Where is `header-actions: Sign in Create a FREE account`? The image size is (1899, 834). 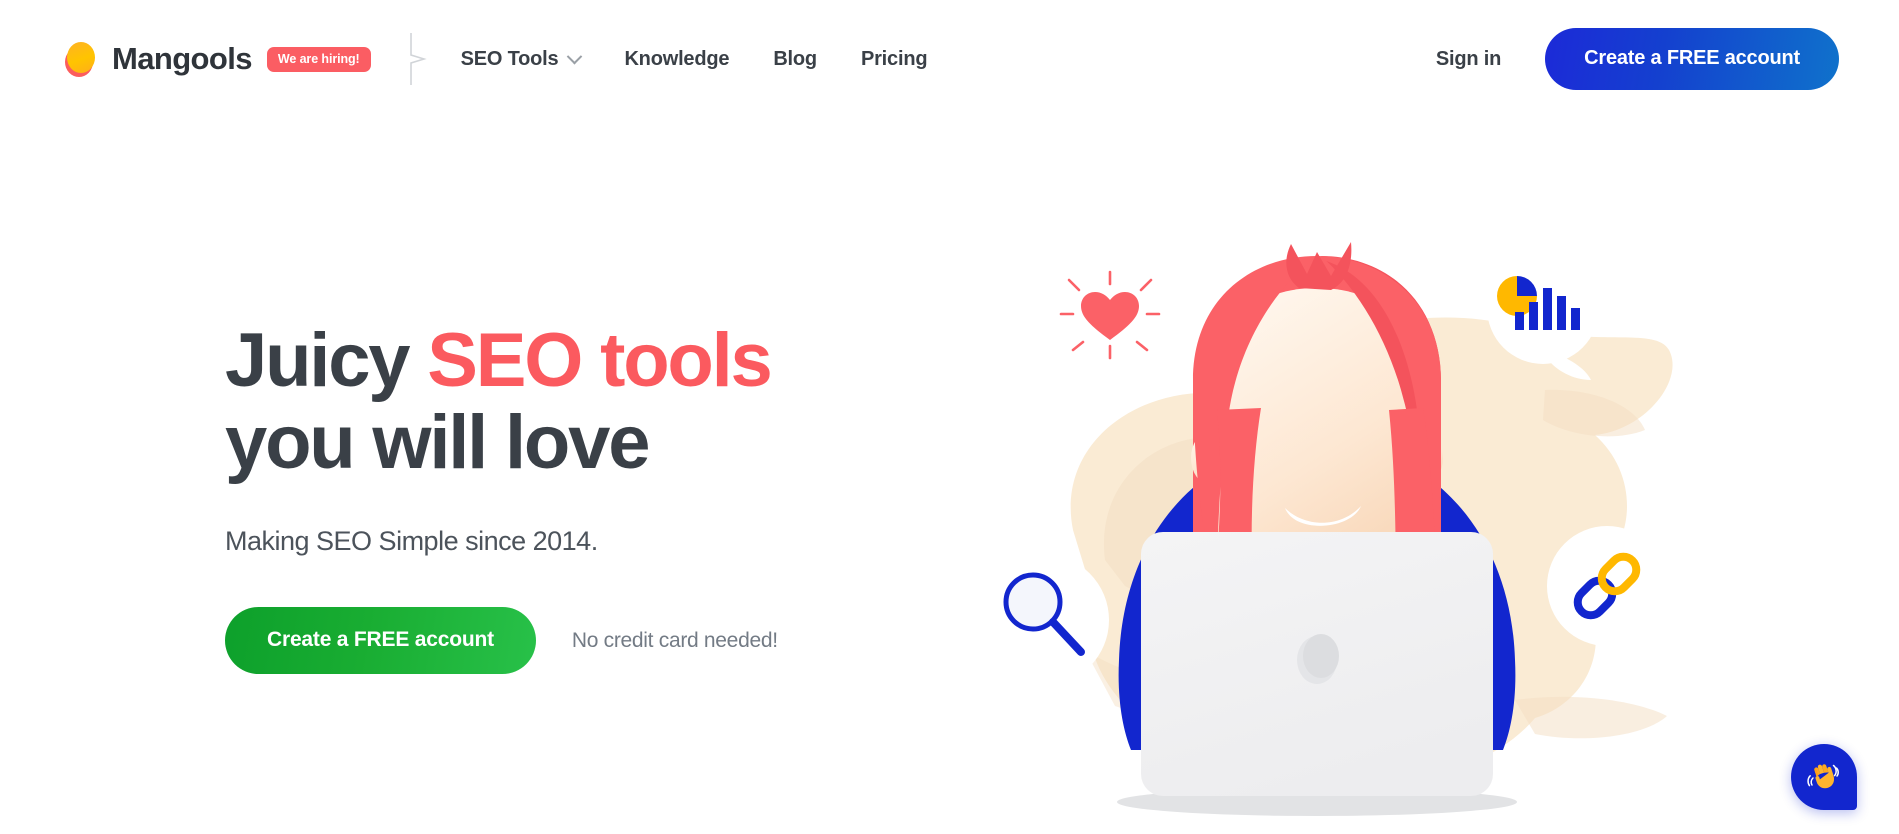 header-actions: Sign in Create a FREE account is located at coordinates (1637, 59).